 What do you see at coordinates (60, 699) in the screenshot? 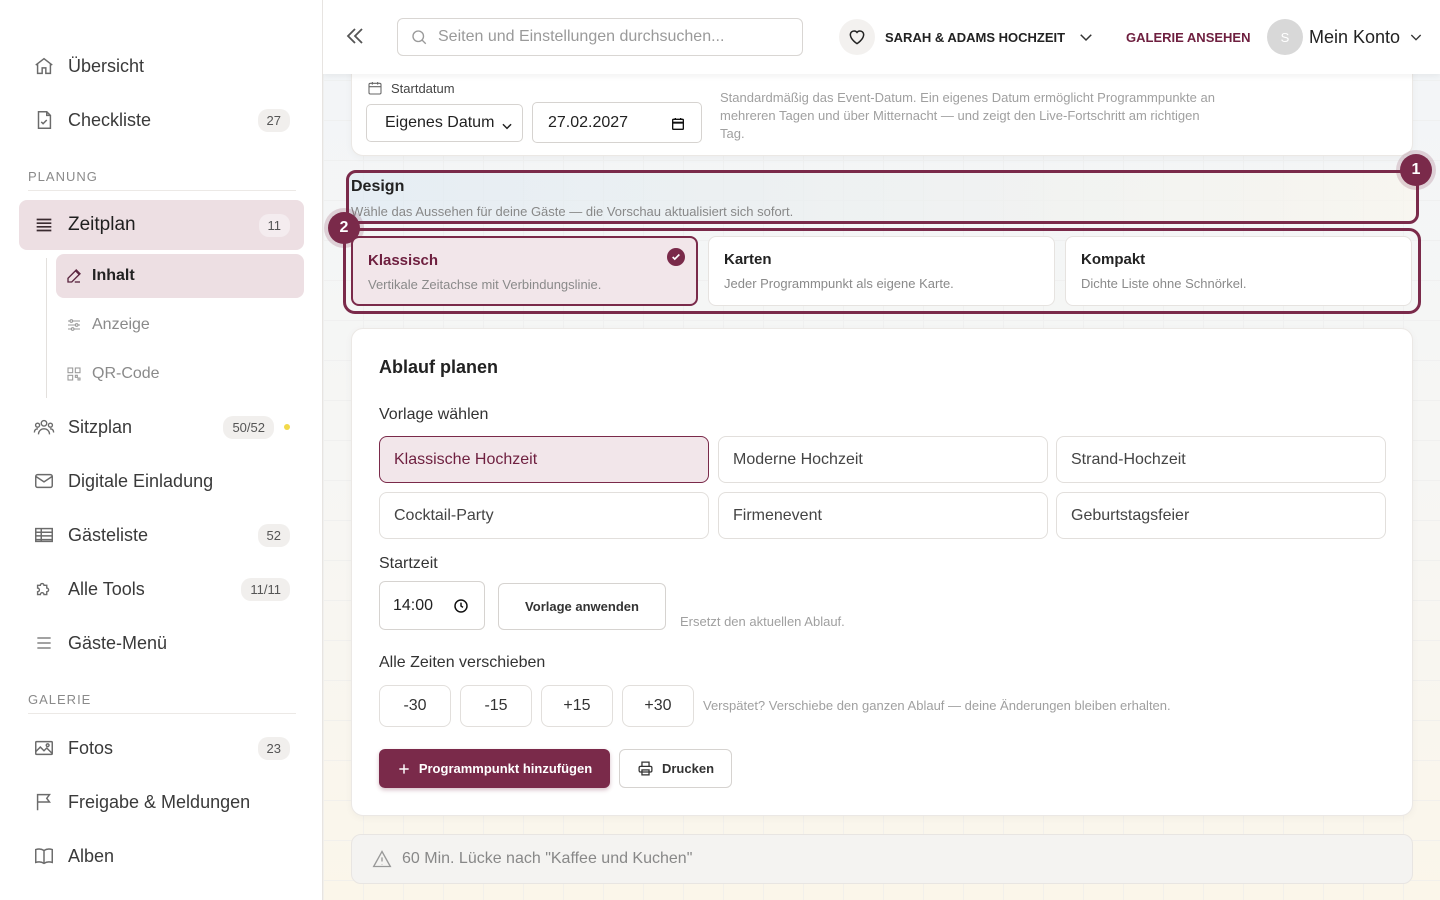
I see `section-label-galerie: GALERIE` at bounding box center [60, 699].